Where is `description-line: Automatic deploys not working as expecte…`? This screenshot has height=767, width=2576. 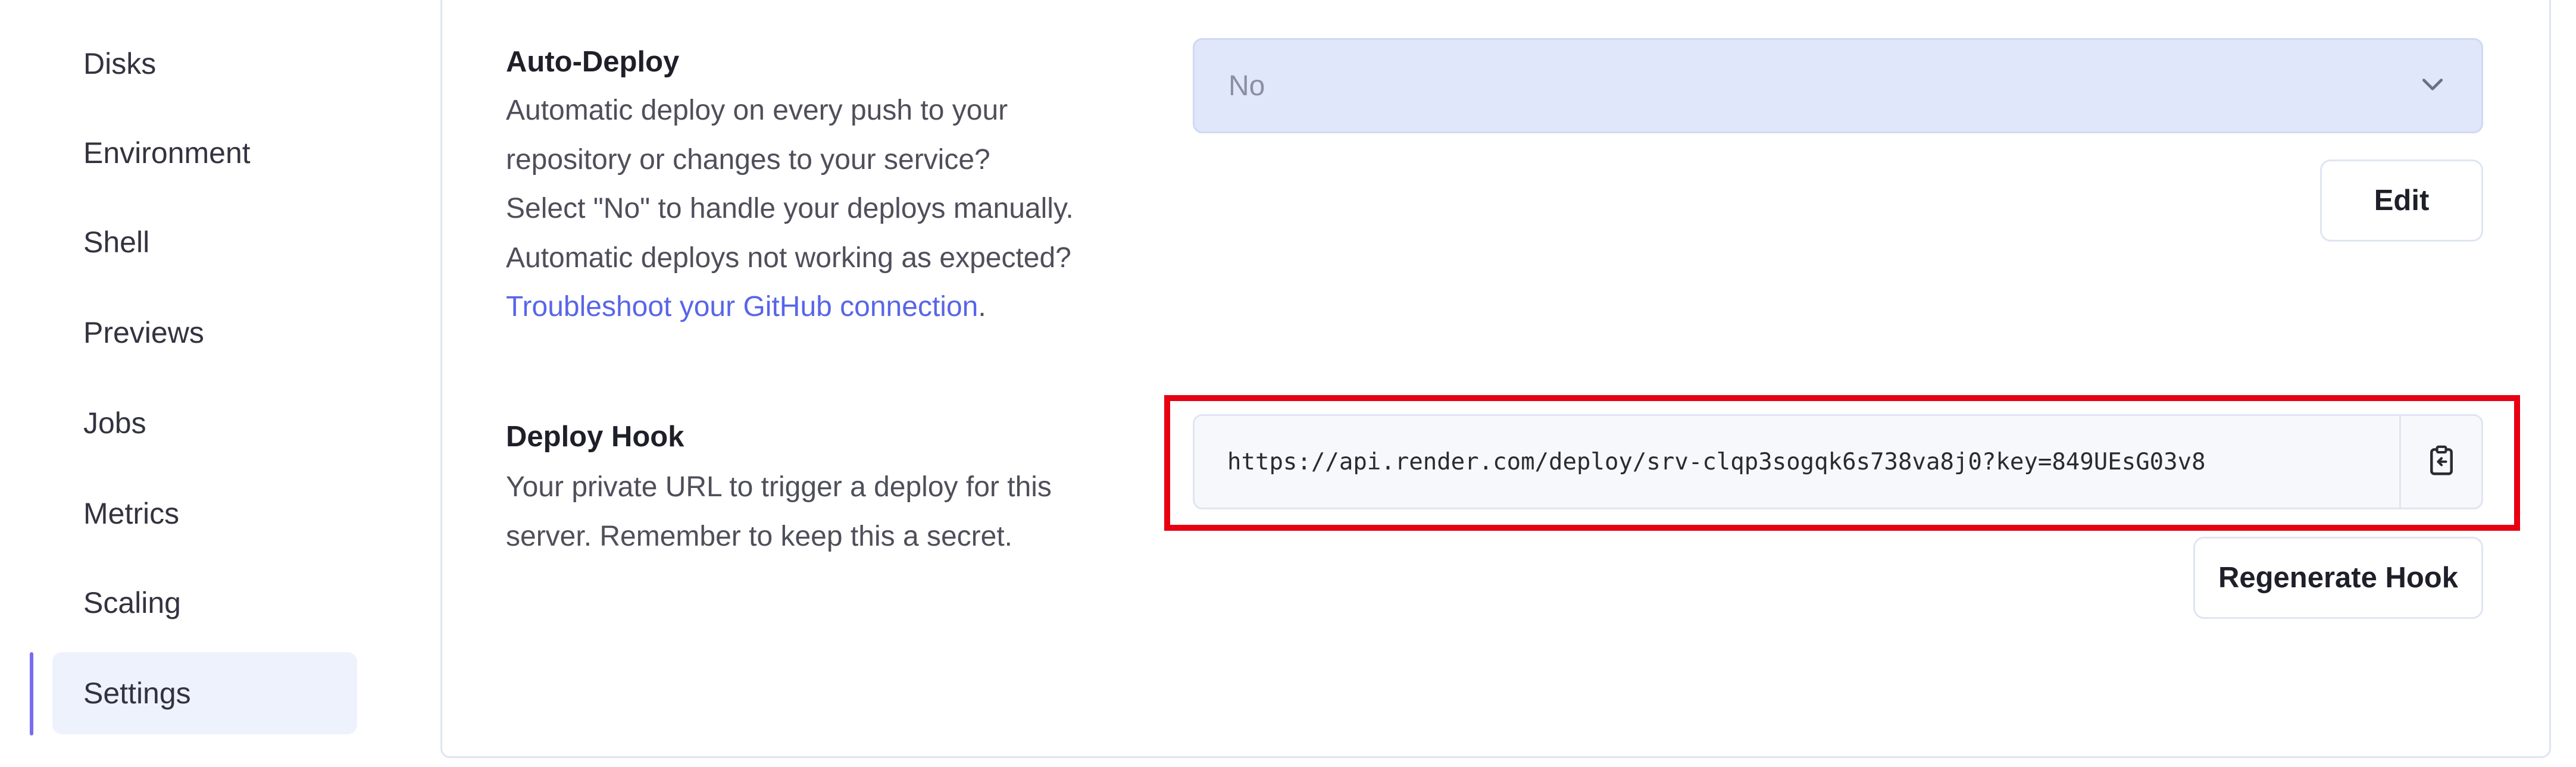
description-line: Automatic deploys not working as expecte… is located at coordinates (788, 258).